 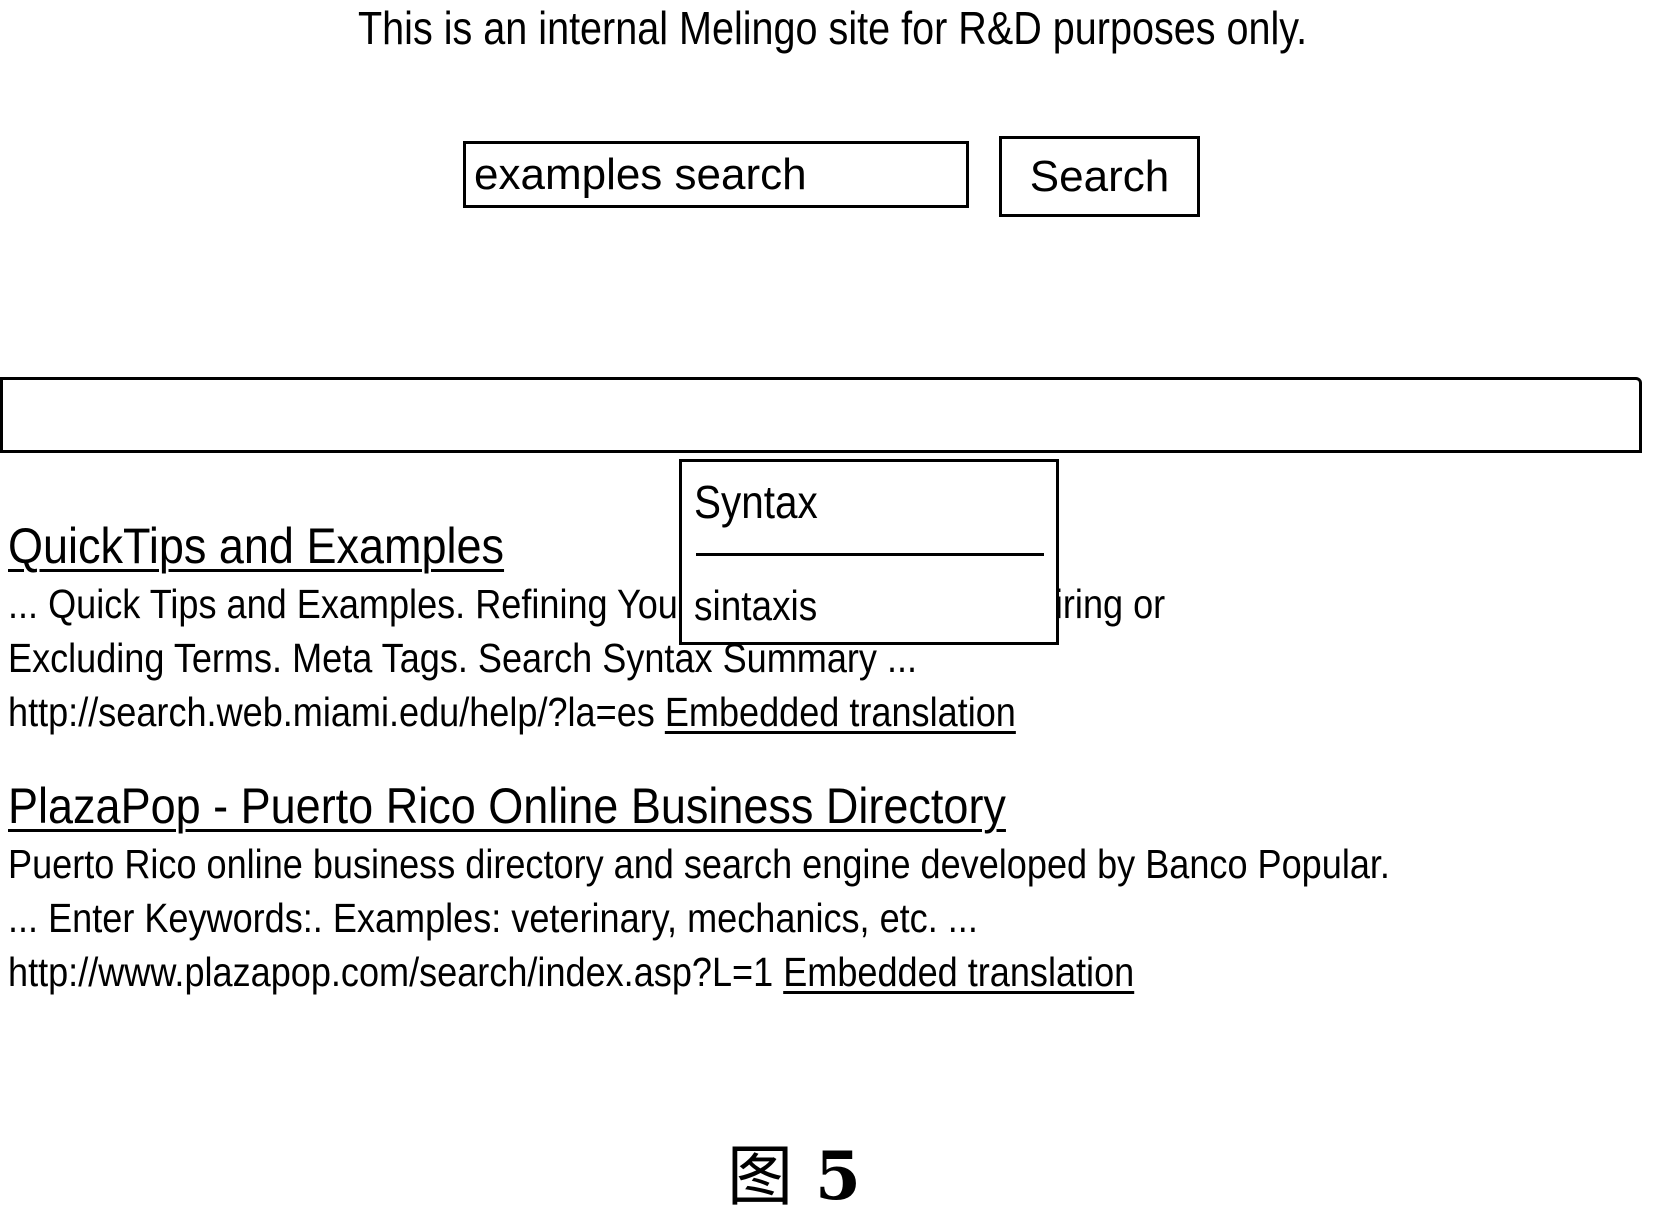 I want to click on popup-translation: sintaxis, so click(x=755, y=606).